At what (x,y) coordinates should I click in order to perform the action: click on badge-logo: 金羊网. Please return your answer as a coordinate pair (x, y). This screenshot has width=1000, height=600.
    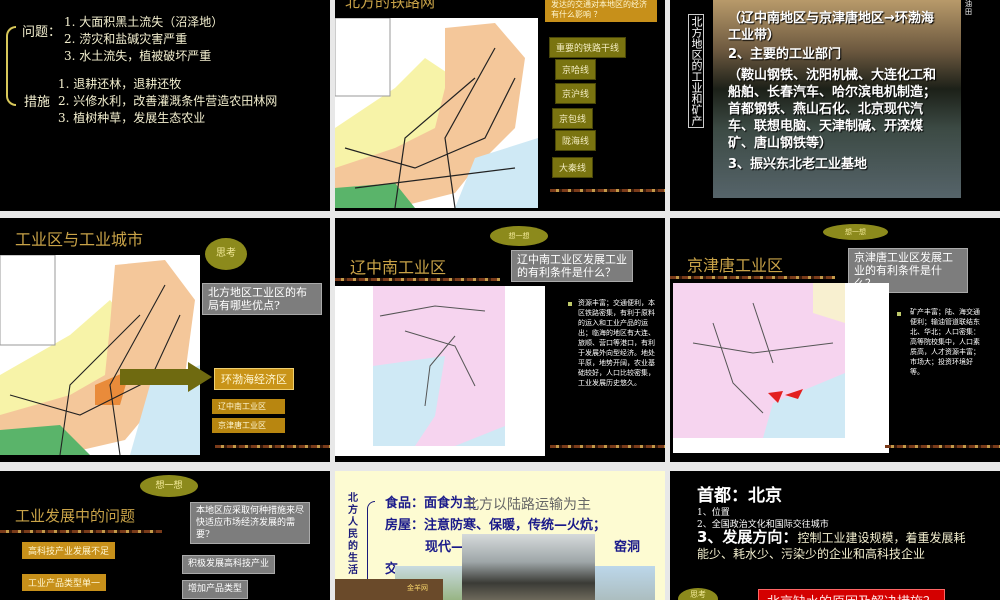
    Looking at the image, I should click on (417, 588).